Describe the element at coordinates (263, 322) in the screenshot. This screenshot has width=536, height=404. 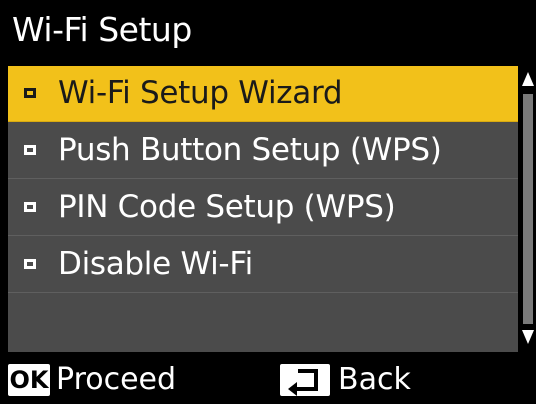
I see `menu-item-empty` at that location.